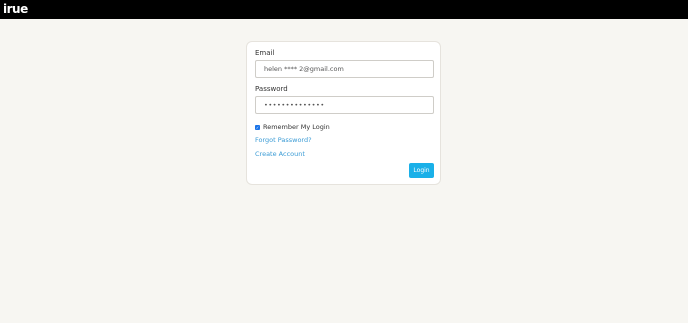 Image resolution: width=688 pixels, height=323 pixels. Describe the element at coordinates (344, 9) in the screenshot. I see `top-bar: irue` at that location.